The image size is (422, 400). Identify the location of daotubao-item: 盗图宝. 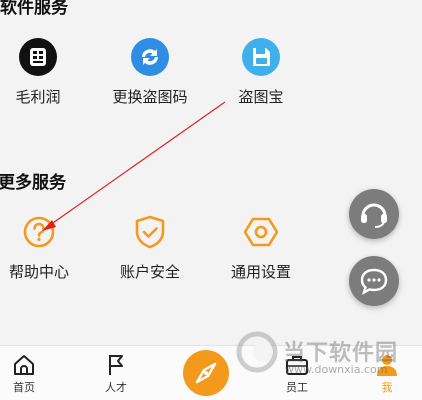
(261, 72).